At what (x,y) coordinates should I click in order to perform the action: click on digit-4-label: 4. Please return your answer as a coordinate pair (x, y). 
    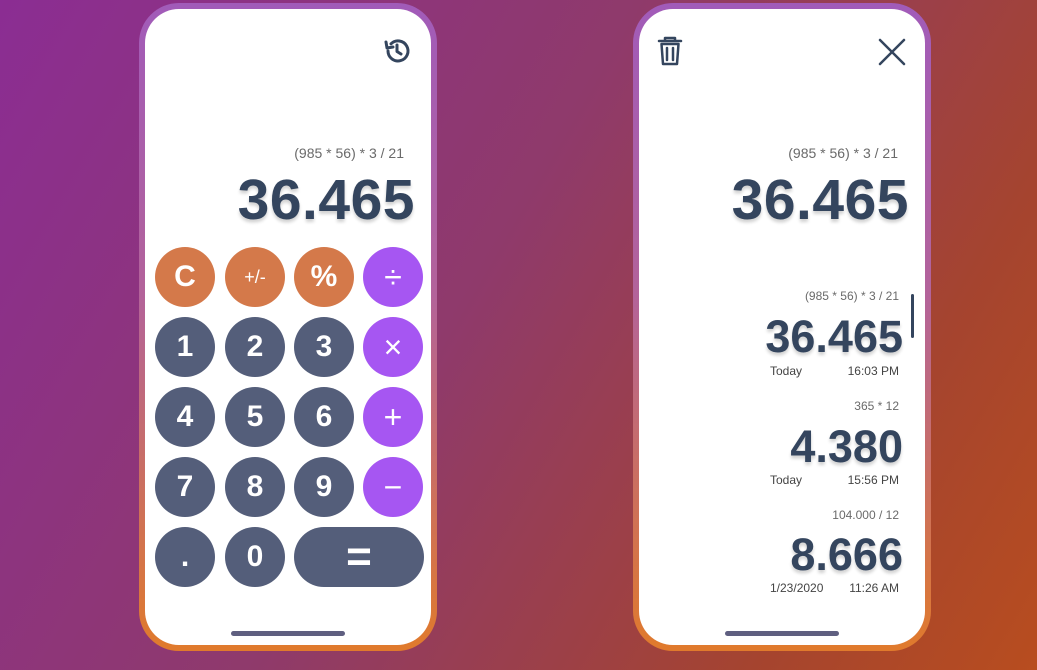
    Looking at the image, I should click on (185, 416).